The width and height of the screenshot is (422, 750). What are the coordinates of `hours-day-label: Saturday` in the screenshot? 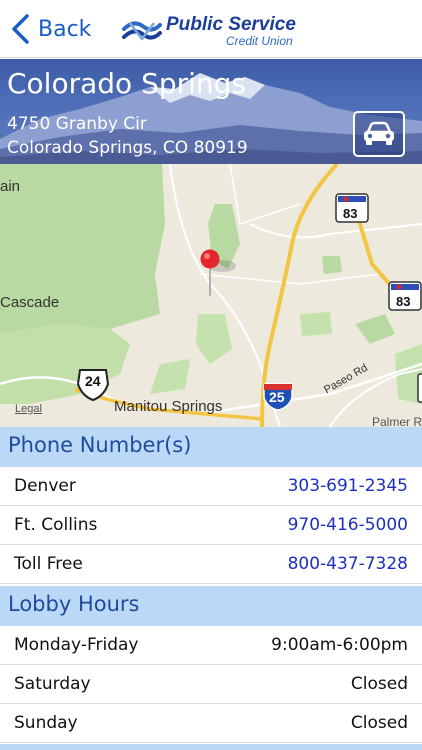 It's located at (52, 684).